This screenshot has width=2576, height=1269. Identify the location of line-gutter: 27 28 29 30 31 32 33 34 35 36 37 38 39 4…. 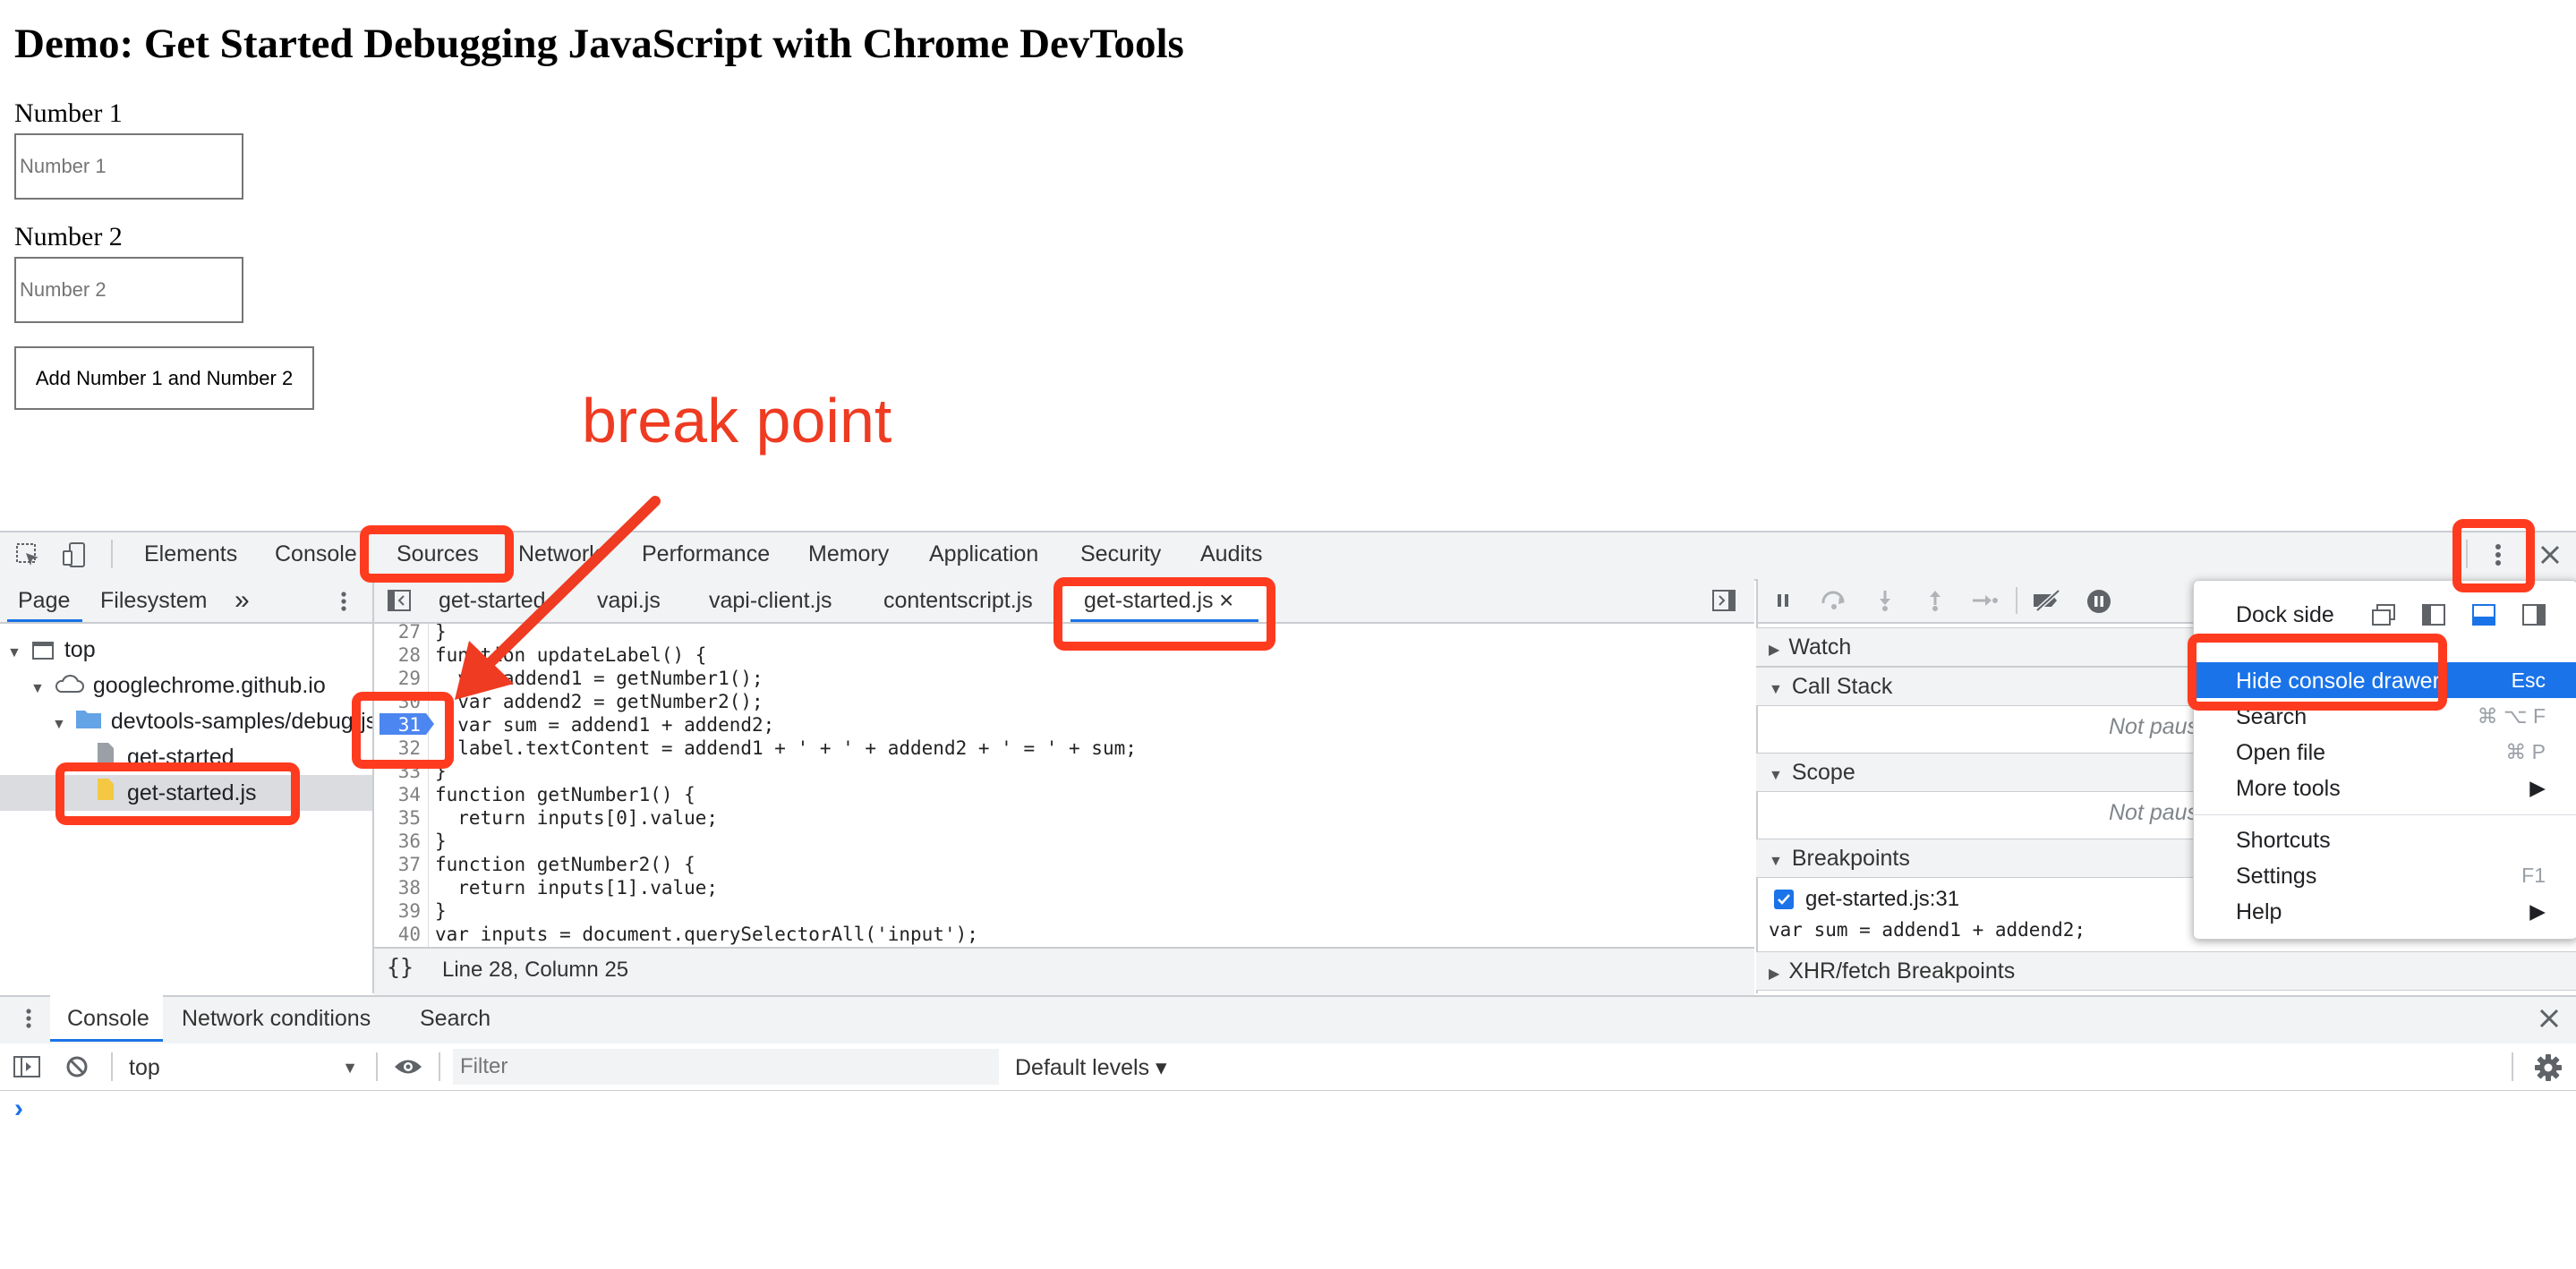
(404, 786).